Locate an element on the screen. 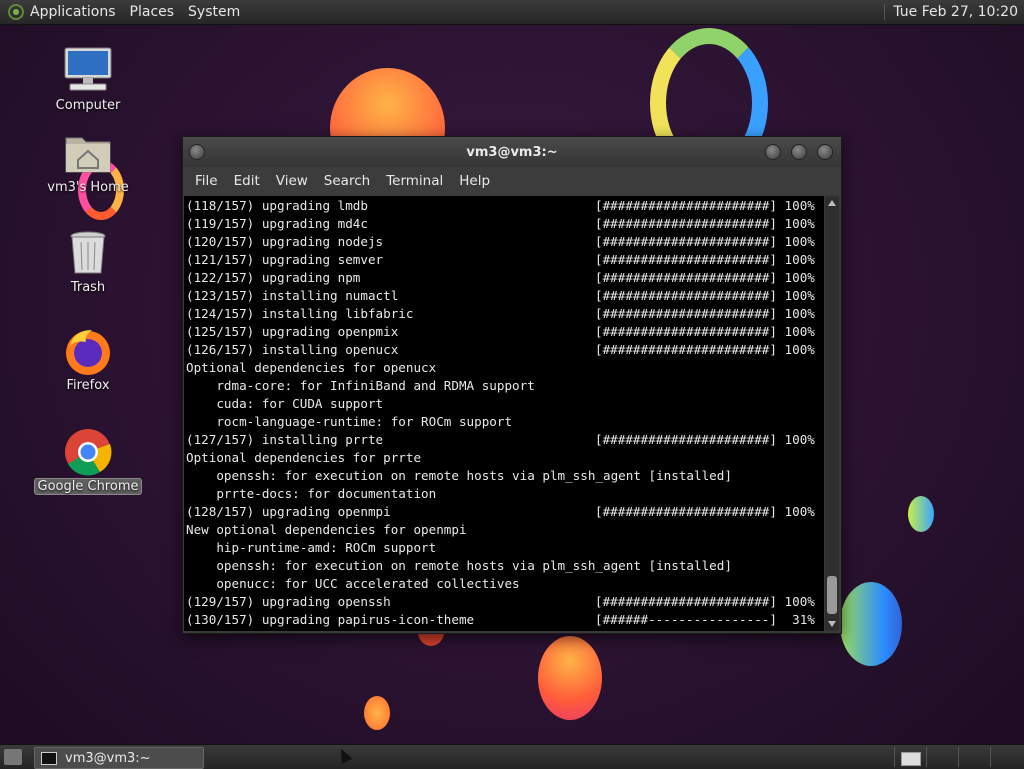 The width and height of the screenshot is (1024, 769). terminal-line: New optional dependencies for openmpi is located at coordinates (505, 530).